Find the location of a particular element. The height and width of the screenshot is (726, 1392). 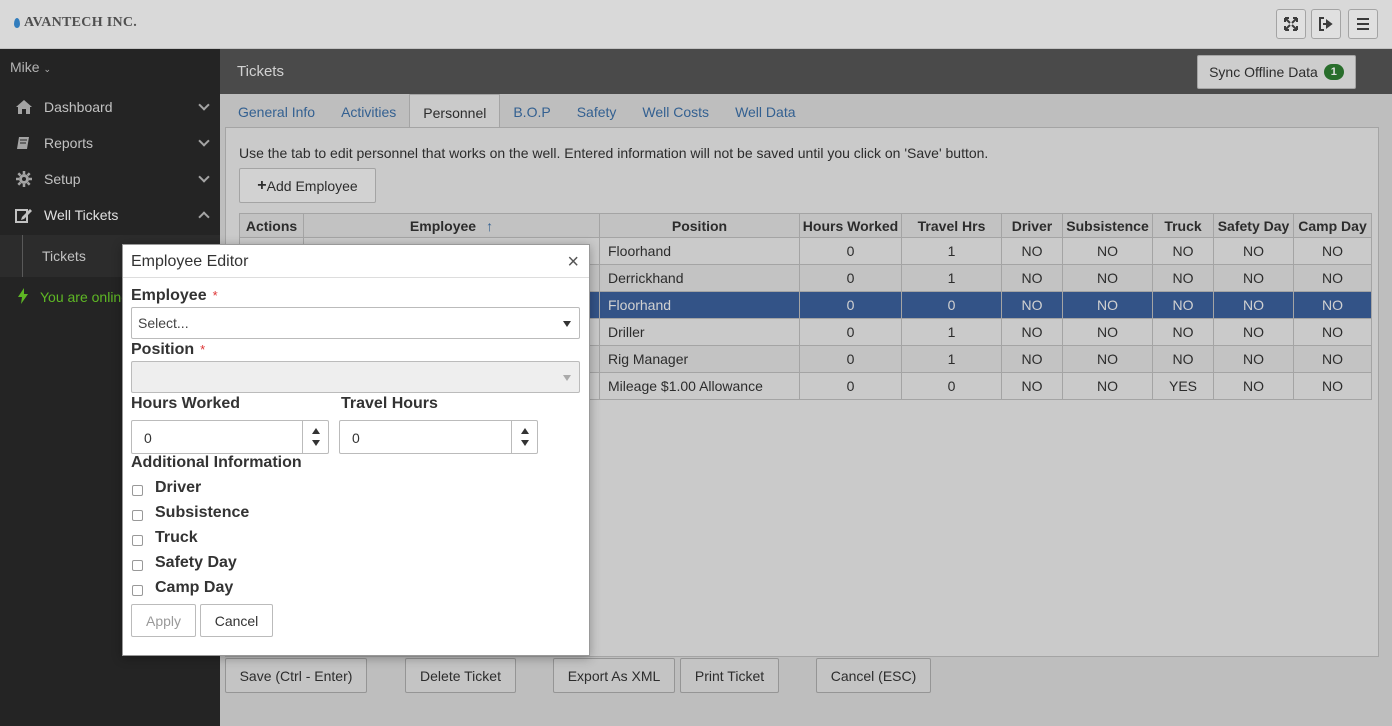

hours-worked-label: Hours Worked is located at coordinates (186, 403).